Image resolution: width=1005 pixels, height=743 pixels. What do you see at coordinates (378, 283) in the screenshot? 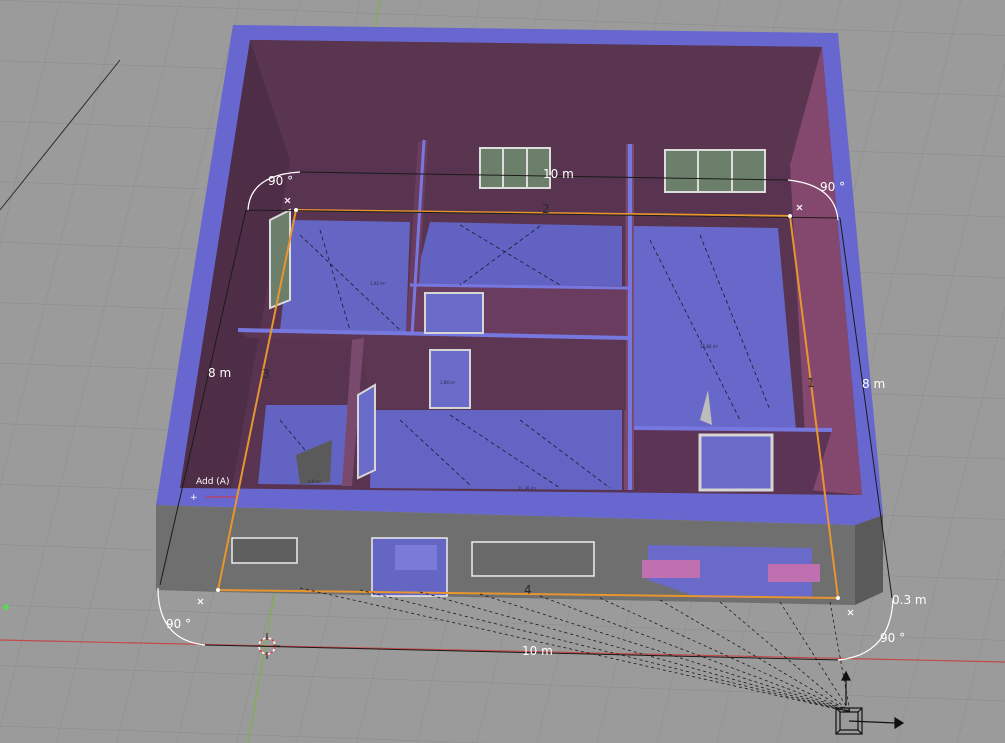
I see `room-area-label: 1.92 m²` at bounding box center [378, 283].